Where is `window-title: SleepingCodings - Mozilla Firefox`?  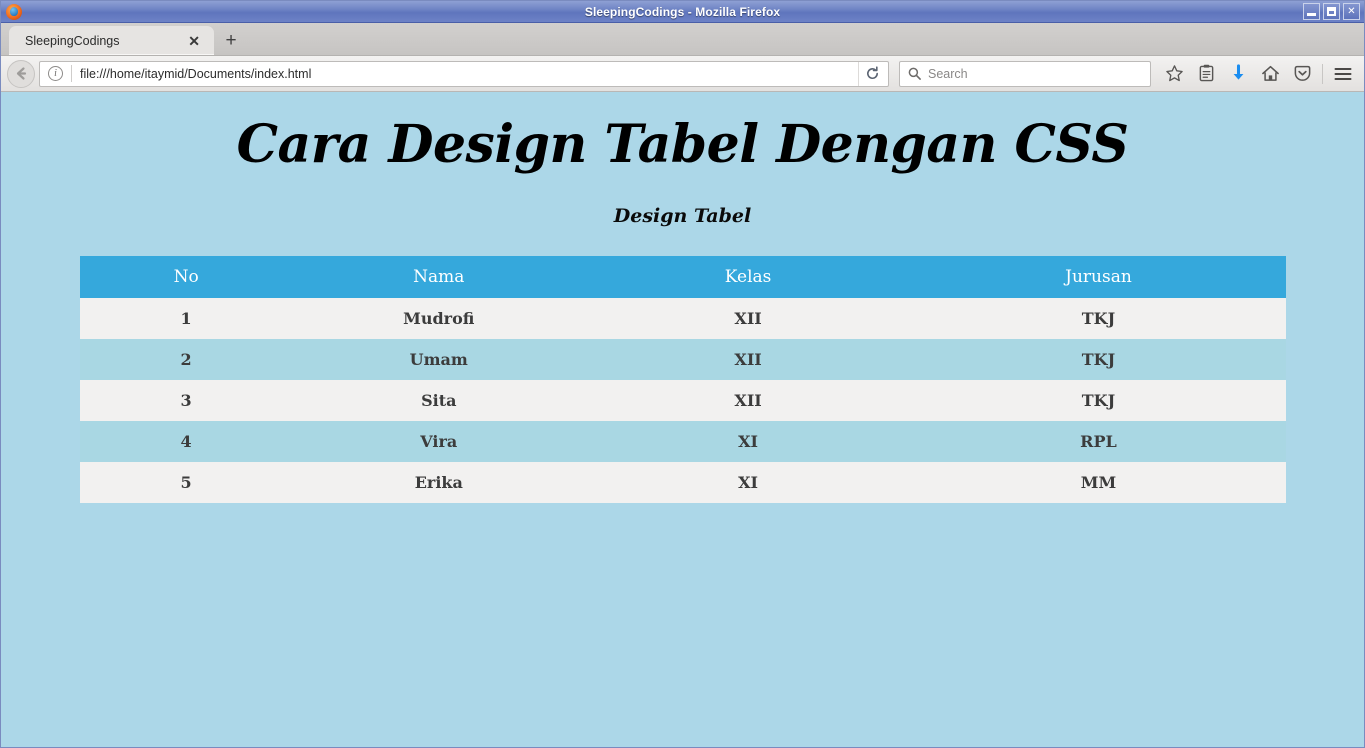
window-title: SleepingCodings - Mozilla Firefox is located at coordinates (682, 11).